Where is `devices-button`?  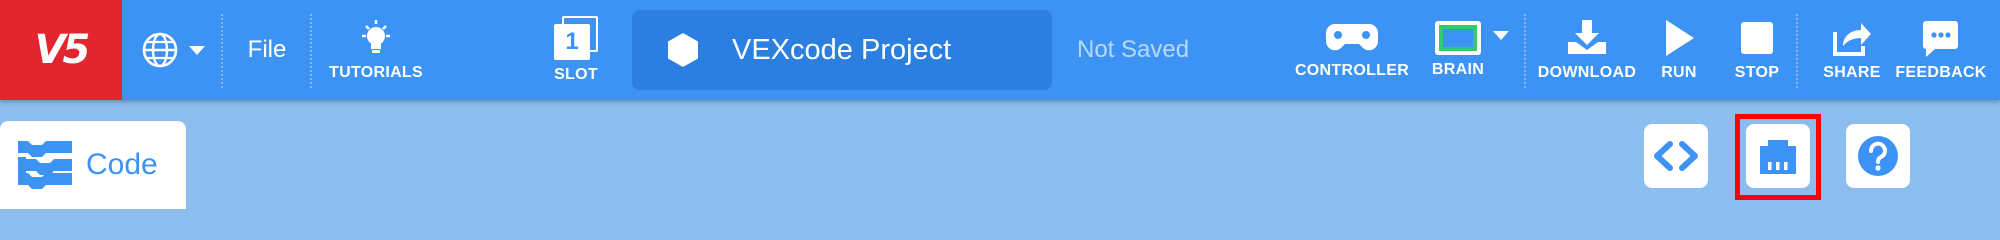
devices-button is located at coordinates (1778, 156).